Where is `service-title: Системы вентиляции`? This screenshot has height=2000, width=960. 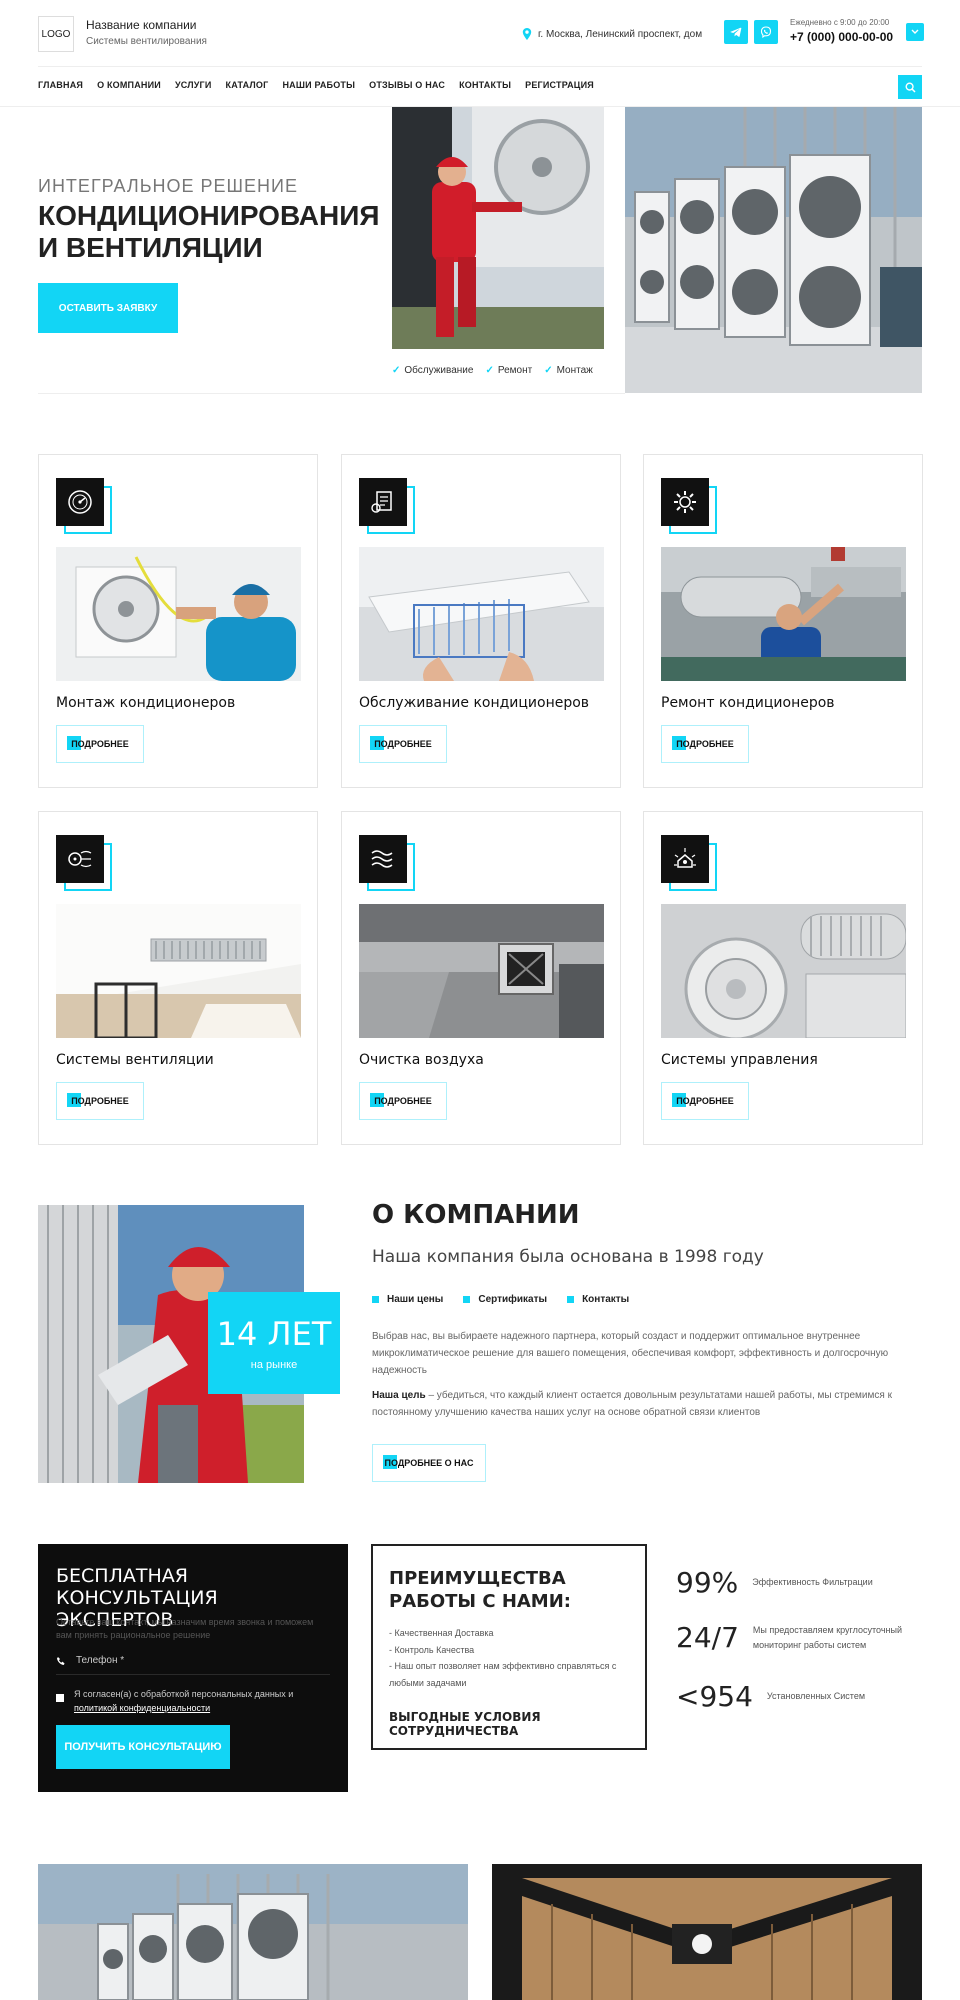 service-title: Системы вентиляции is located at coordinates (135, 1060).